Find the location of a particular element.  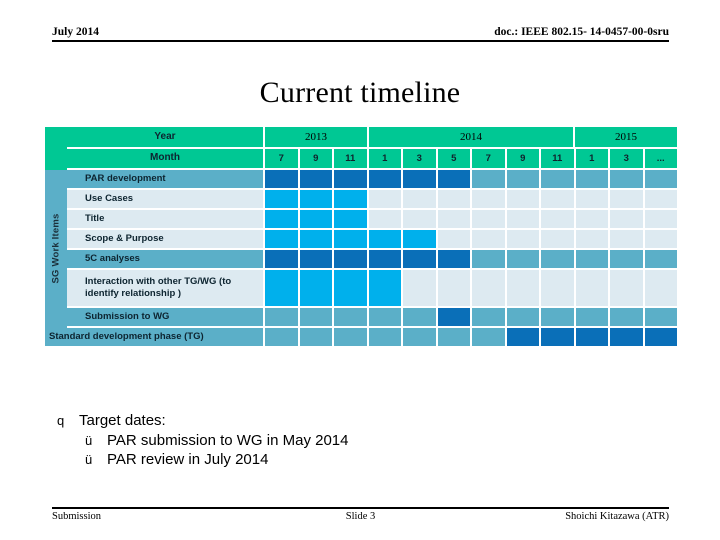

month-label-cell: Month is located at coordinates (166, 159).